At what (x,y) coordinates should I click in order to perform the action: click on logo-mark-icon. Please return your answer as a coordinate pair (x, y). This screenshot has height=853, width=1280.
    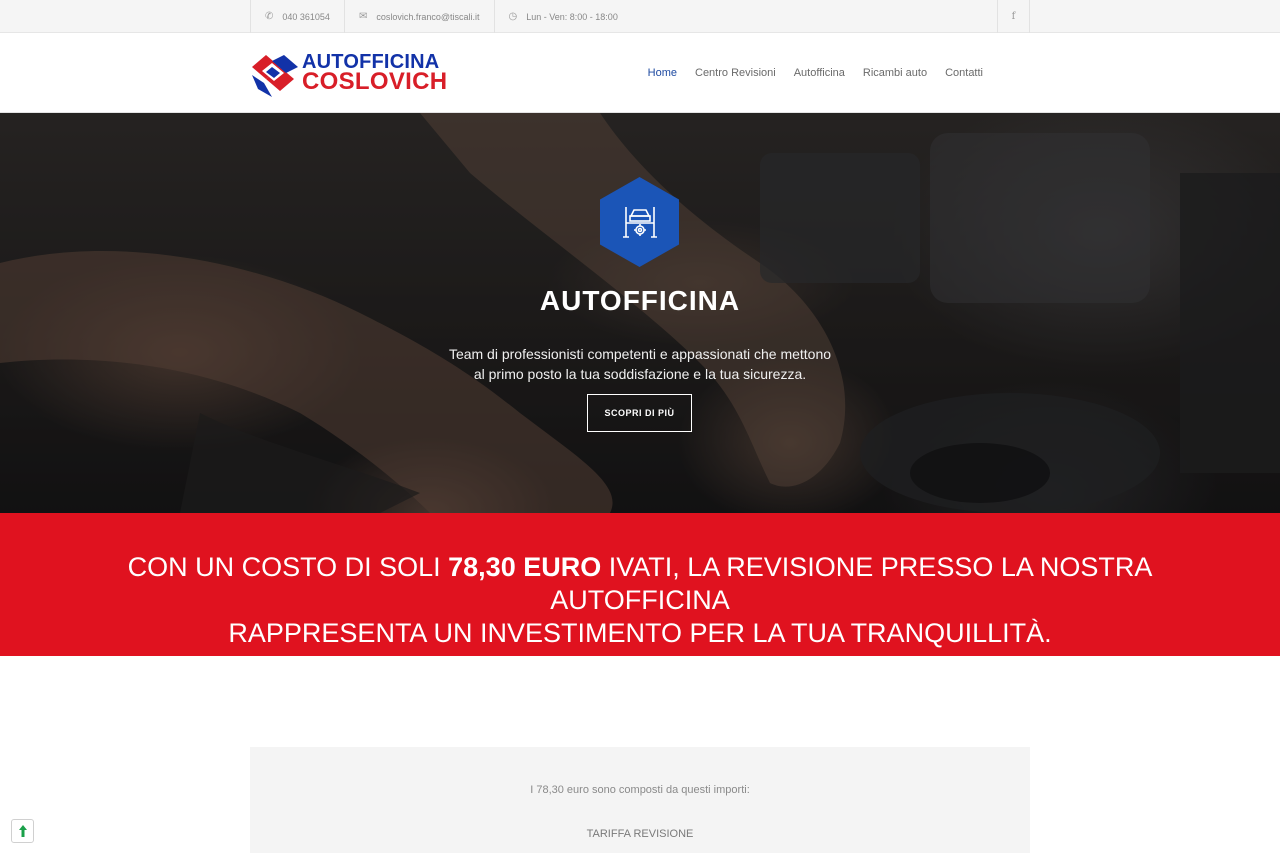
    Looking at the image, I should click on (275, 76).